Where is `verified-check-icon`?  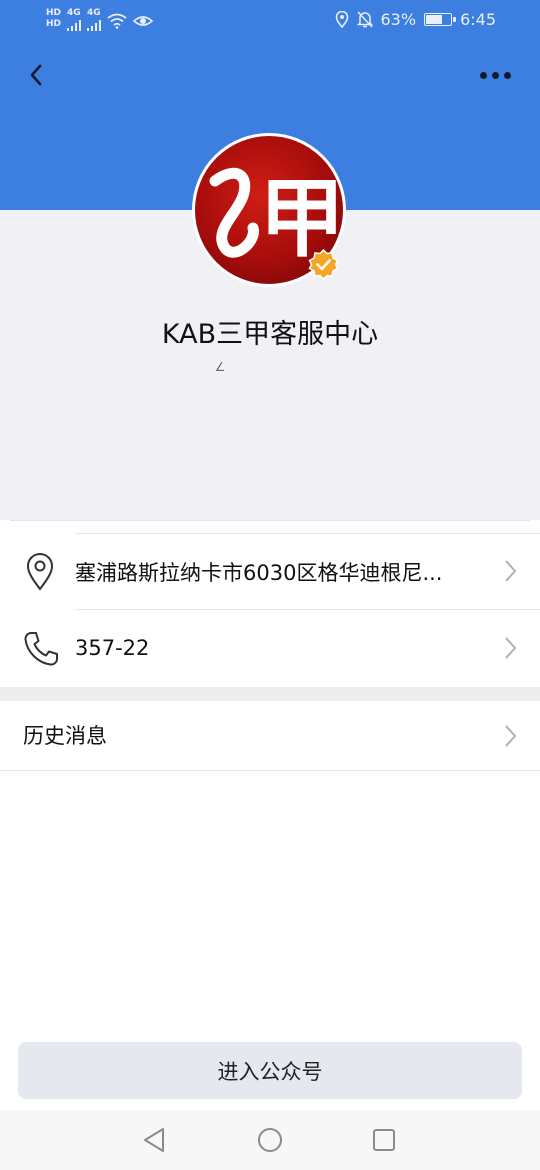 verified-check-icon is located at coordinates (323, 264).